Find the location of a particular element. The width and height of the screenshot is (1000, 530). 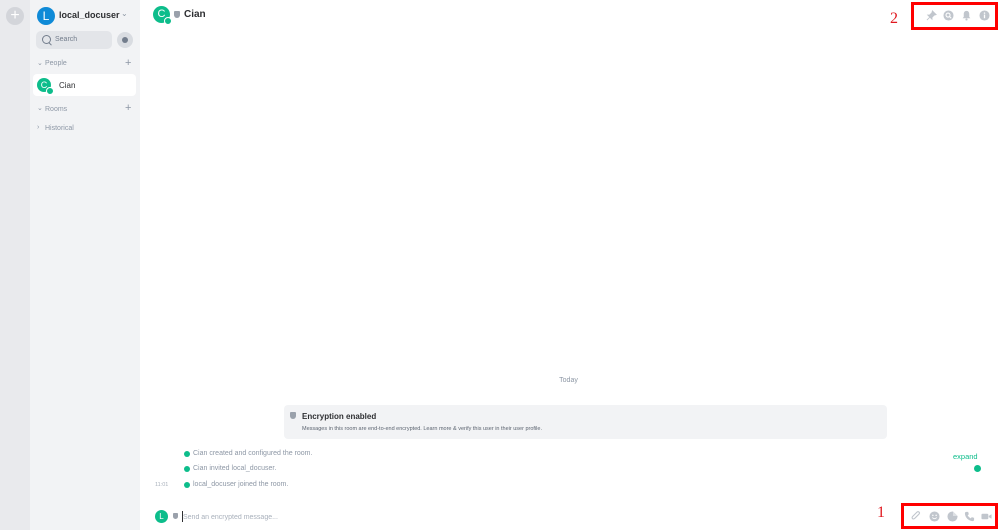

timeline-event: local_docuser joined the room. is located at coordinates (241, 484).